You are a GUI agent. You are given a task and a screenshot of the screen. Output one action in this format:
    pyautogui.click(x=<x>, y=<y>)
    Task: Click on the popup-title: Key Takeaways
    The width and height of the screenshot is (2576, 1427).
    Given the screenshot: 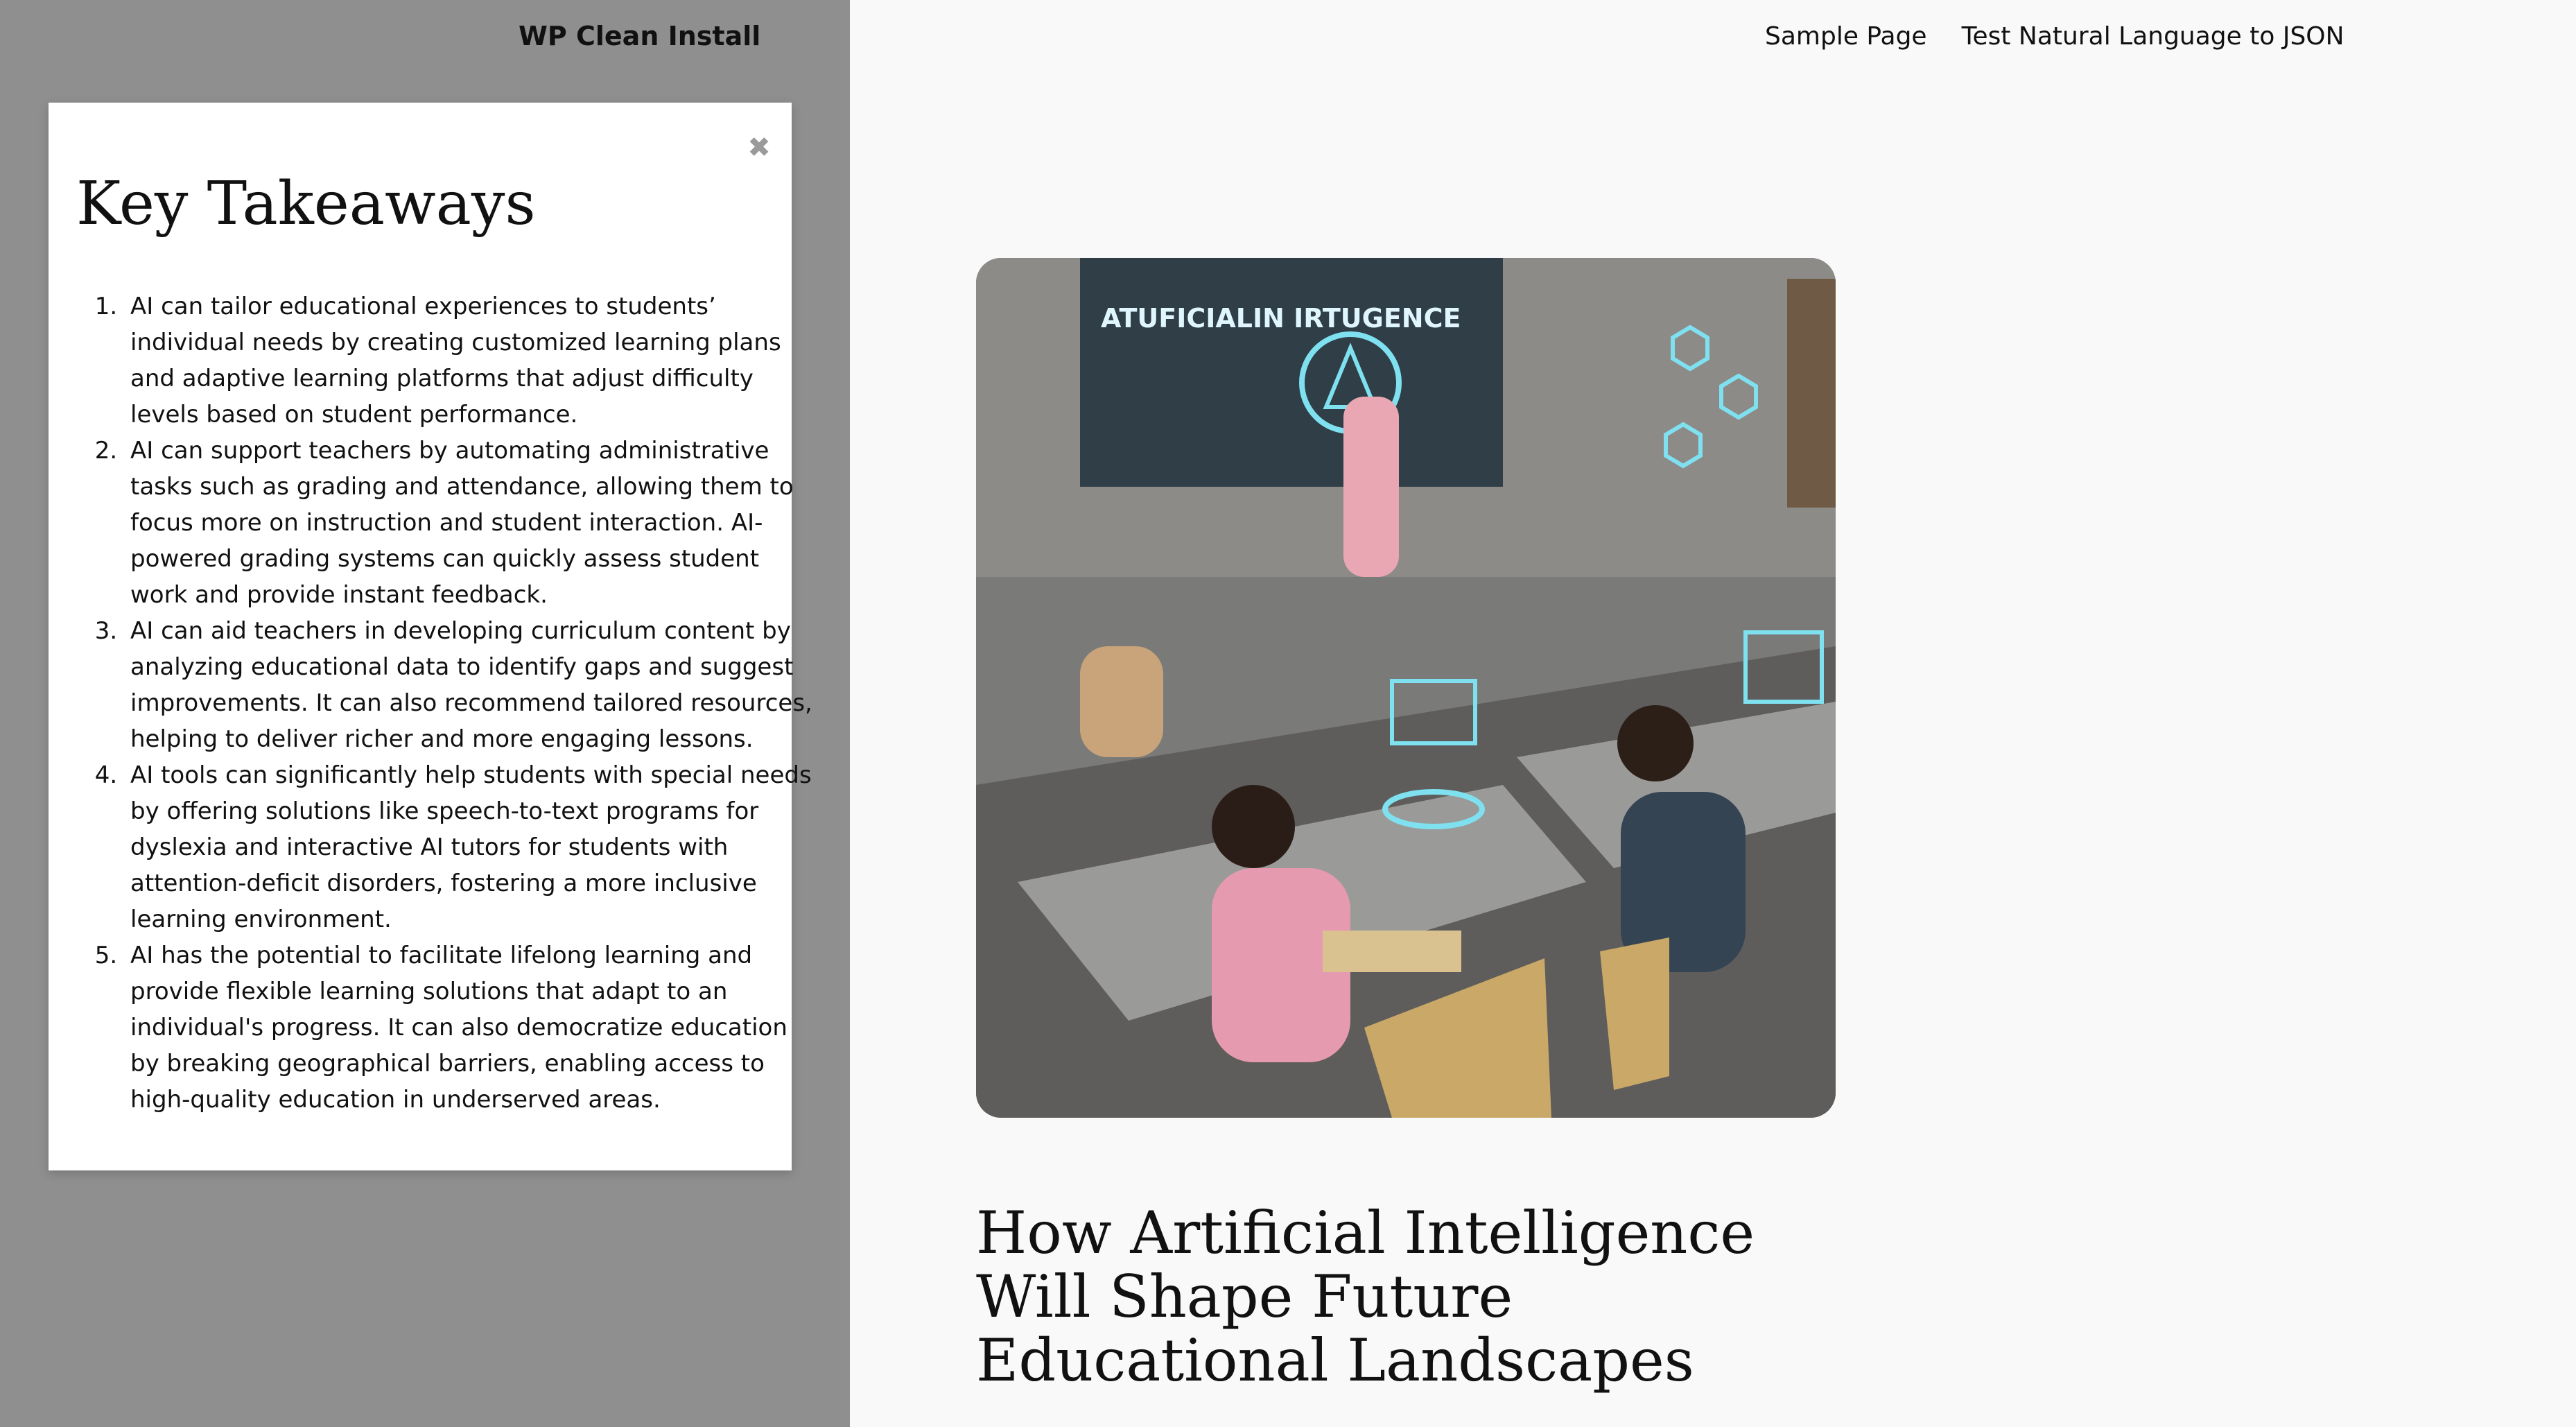 What is the action you would take?
    pyautogui.click(x=306, y=204)
    